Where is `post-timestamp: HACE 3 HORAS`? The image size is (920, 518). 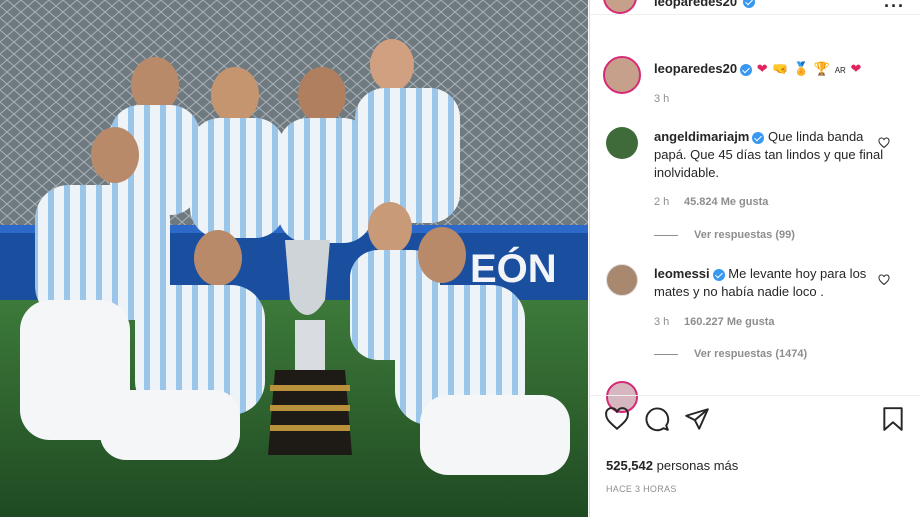 post-timestamp: HACE 3 HORAS is located at coordinates (641, 489).